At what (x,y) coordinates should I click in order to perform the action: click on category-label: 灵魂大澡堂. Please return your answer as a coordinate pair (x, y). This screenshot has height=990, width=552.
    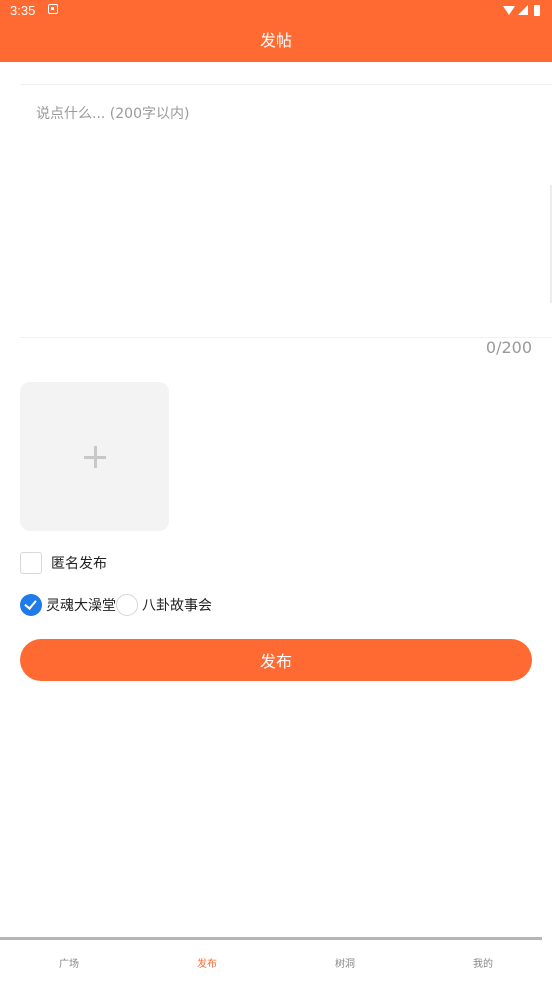
    Looking at the image, I should click on (81, 606).